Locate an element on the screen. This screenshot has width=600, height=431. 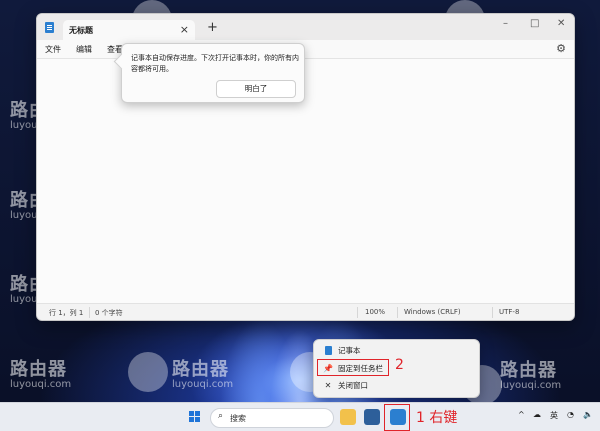
highlight-pin-option is located at coordinates (353, 367).